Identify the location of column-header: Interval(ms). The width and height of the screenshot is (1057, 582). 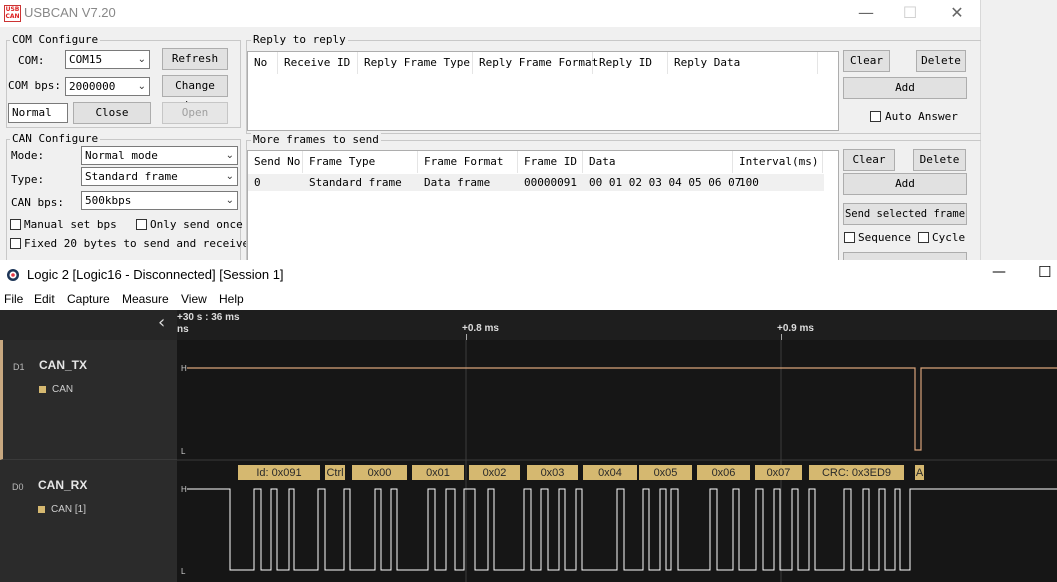
(778, 162).